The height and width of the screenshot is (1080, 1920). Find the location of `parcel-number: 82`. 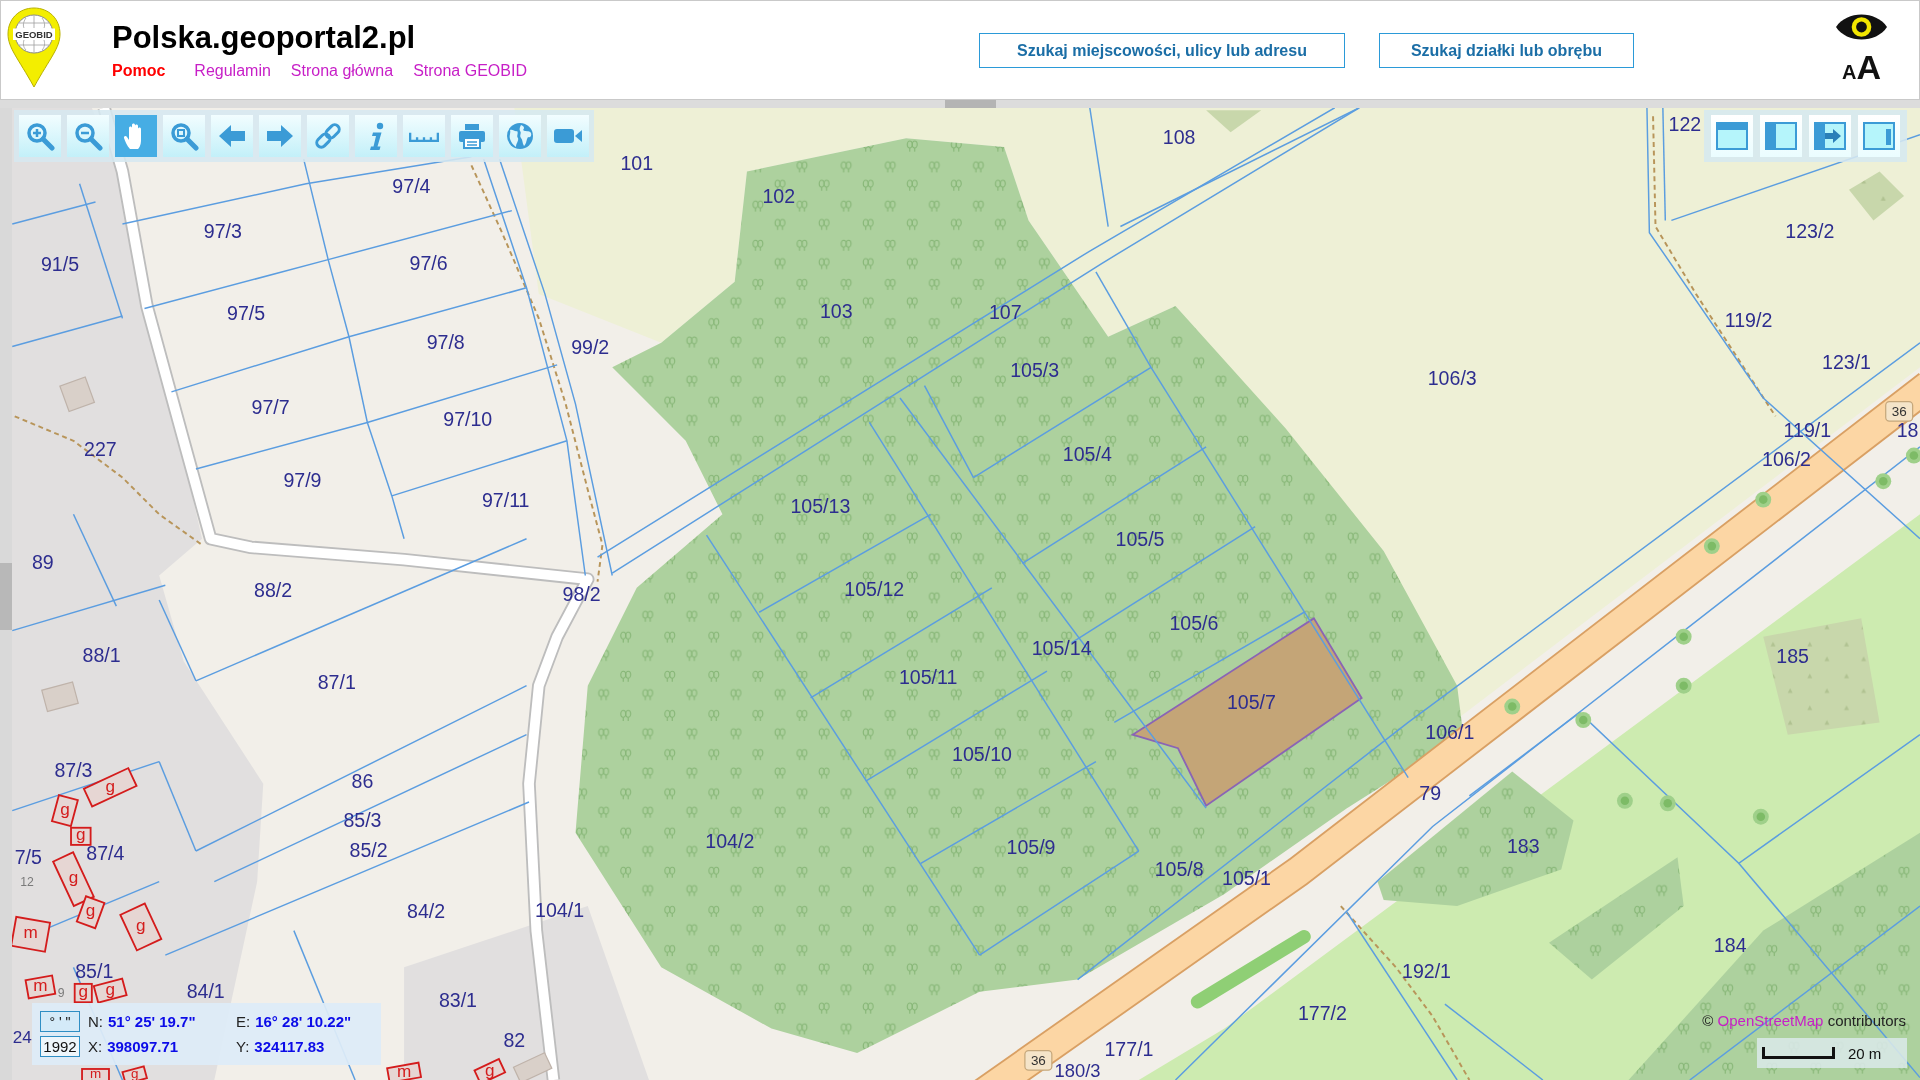

parcel-number: 82 is located at coordinates (514, 1039).